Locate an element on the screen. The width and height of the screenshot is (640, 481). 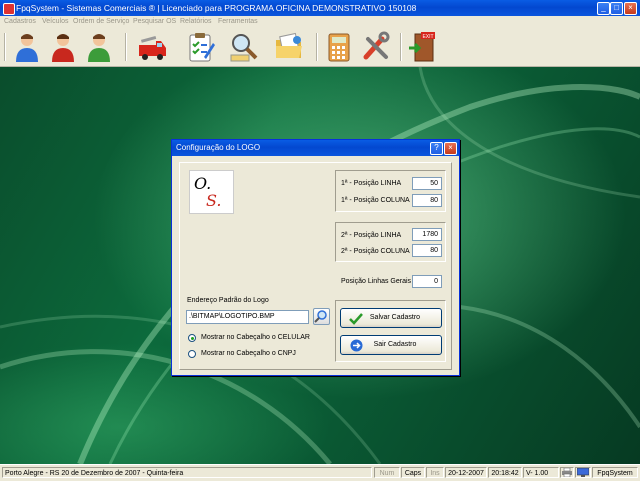
search-icon is located at coordinates (320, 316).